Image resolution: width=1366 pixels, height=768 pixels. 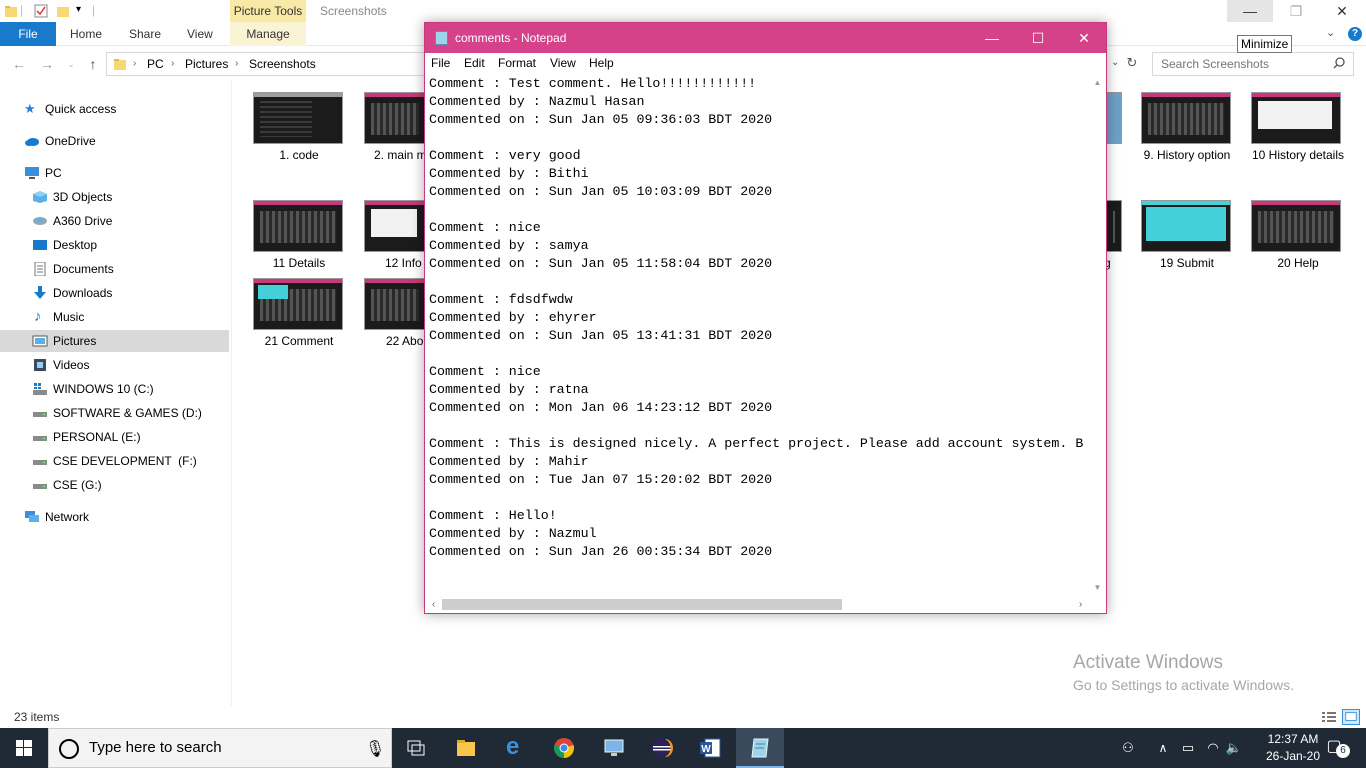 I want to click on horizontal-scrollbar: ‹ ›, so click(x=757, y=604).